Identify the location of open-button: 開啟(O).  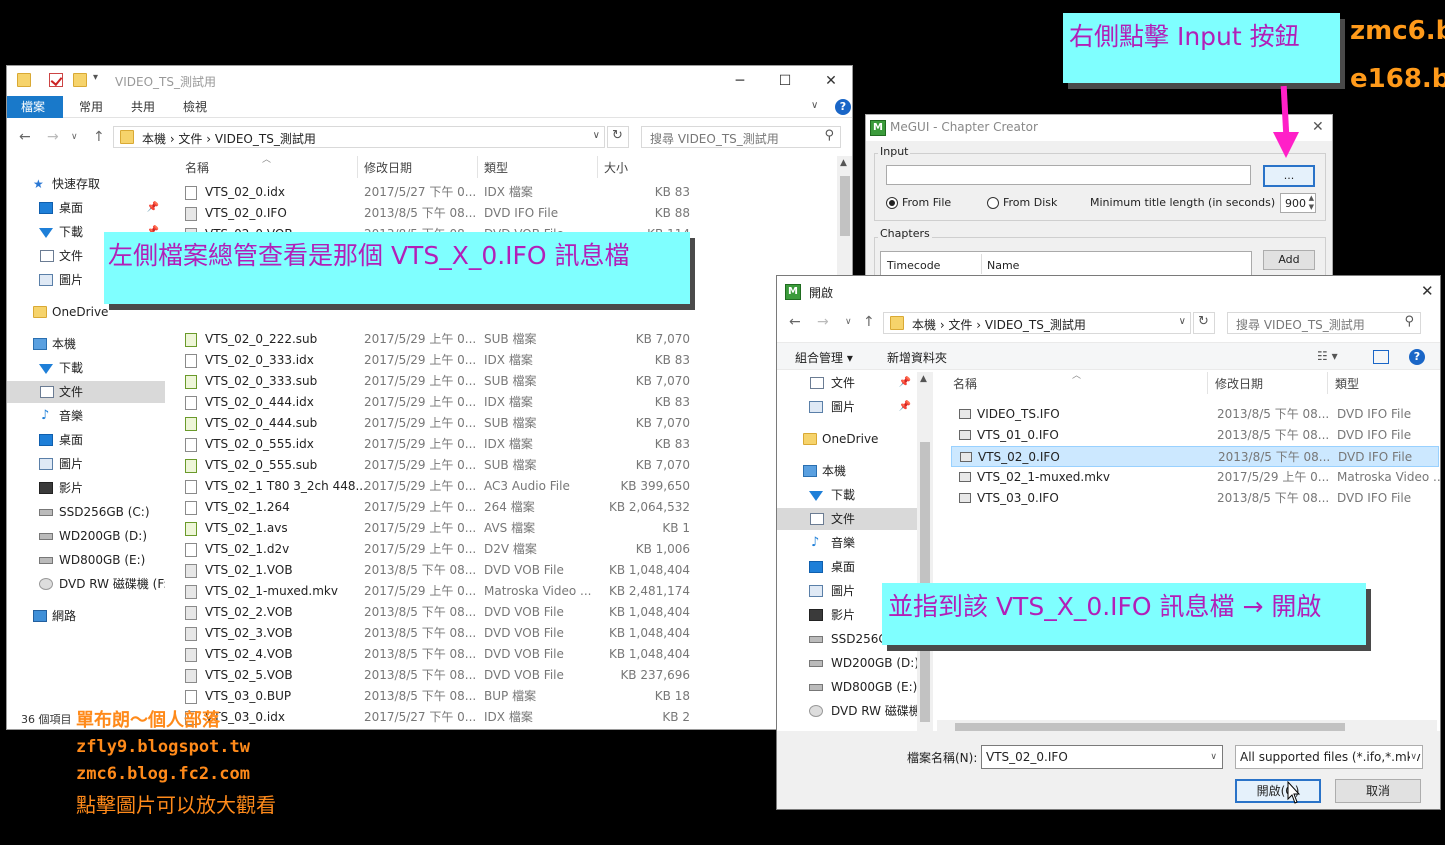
(1278, 791).